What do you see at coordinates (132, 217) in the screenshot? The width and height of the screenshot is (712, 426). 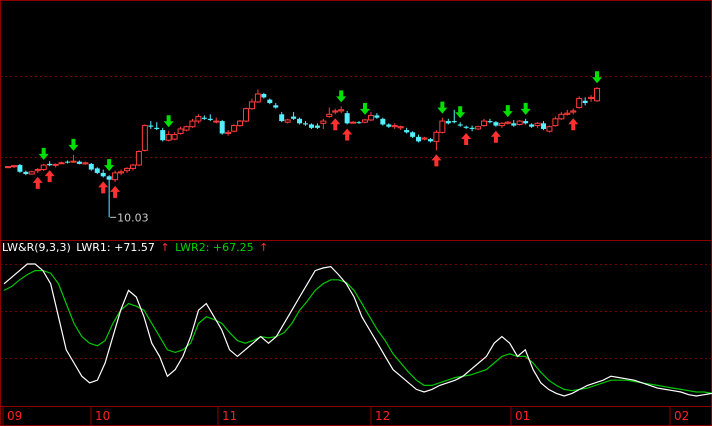 I see `low-price-label: 10.03` at bounding box center [132, 217].